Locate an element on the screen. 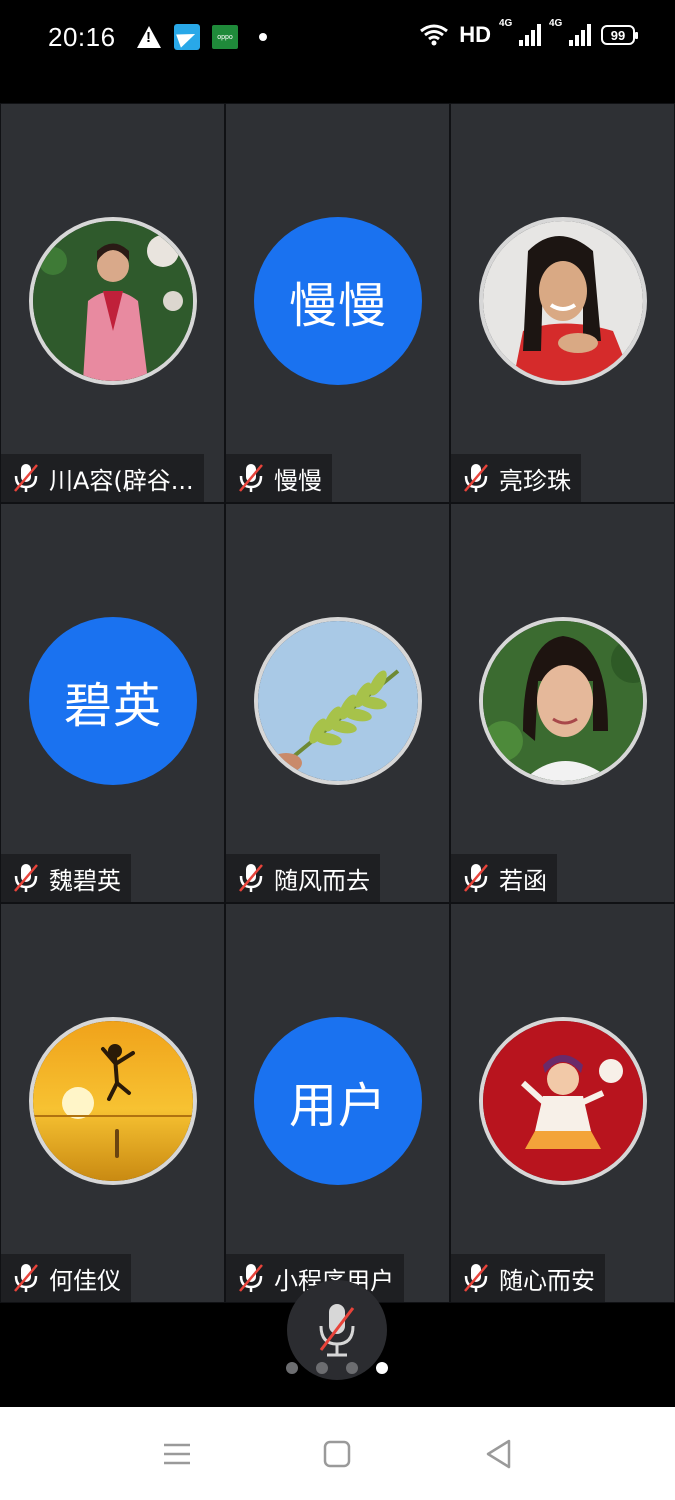  participant-name-tag: 魏碧英 is located at coordinates (66, 878).